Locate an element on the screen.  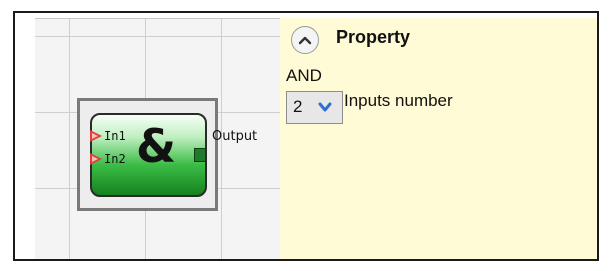
and-gate-block: In1 In2 & is located at coordinates (147, 154).